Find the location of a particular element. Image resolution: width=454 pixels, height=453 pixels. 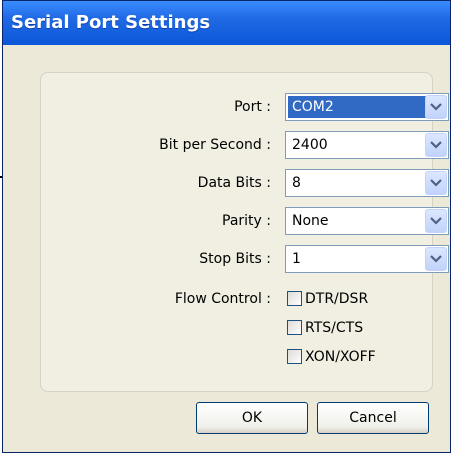

port-dropdown-button is located at coordinates (436, 107).